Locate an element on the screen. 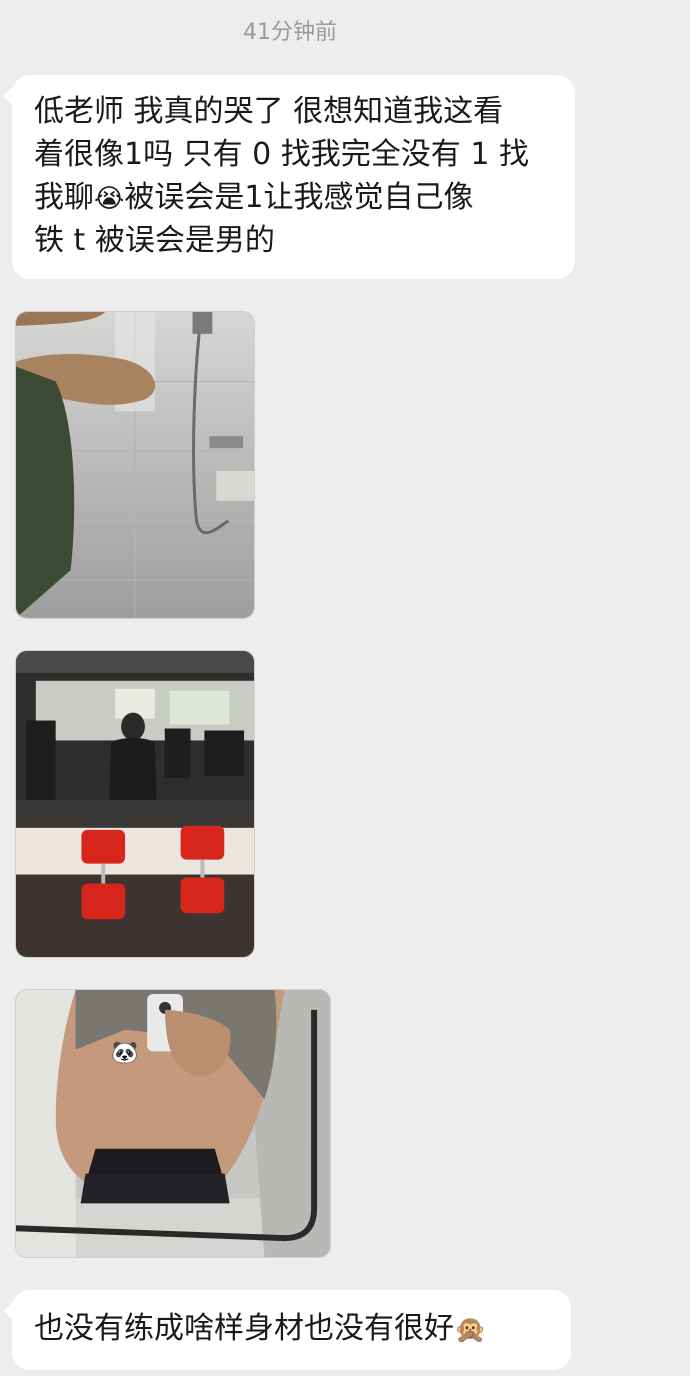 The width and height of the screenshot is (690, 1376). message-line: 着很像1吗 只有 0 找我完全没有 1 找 is located at coordinates (281, 154).